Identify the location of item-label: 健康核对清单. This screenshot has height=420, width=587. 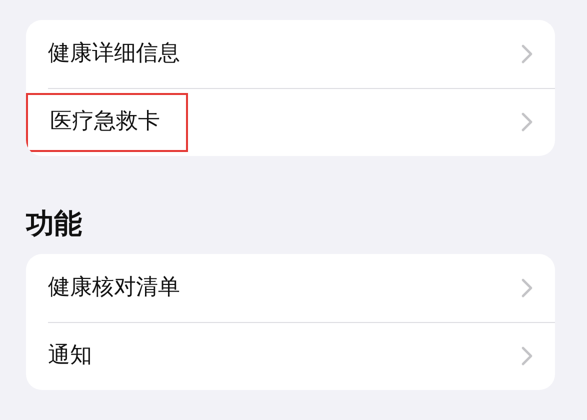
(114, 288).